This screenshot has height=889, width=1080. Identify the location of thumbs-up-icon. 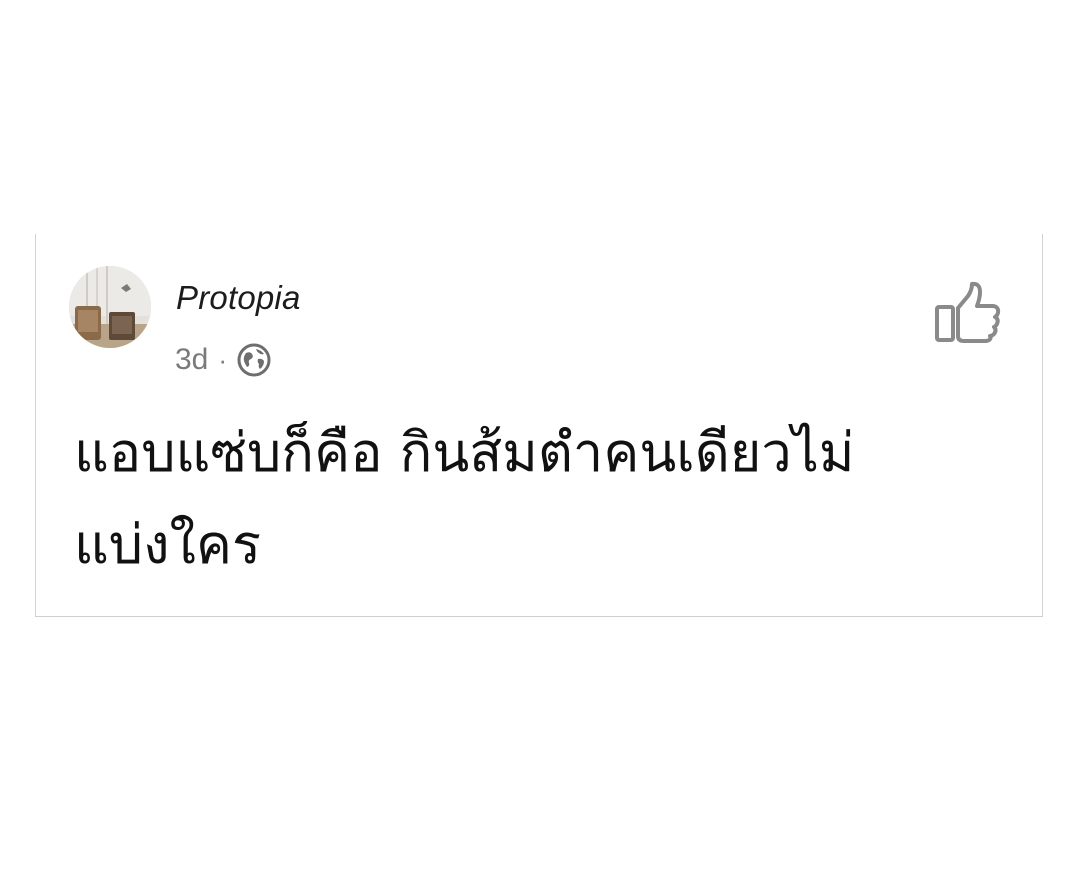
(968, 312).